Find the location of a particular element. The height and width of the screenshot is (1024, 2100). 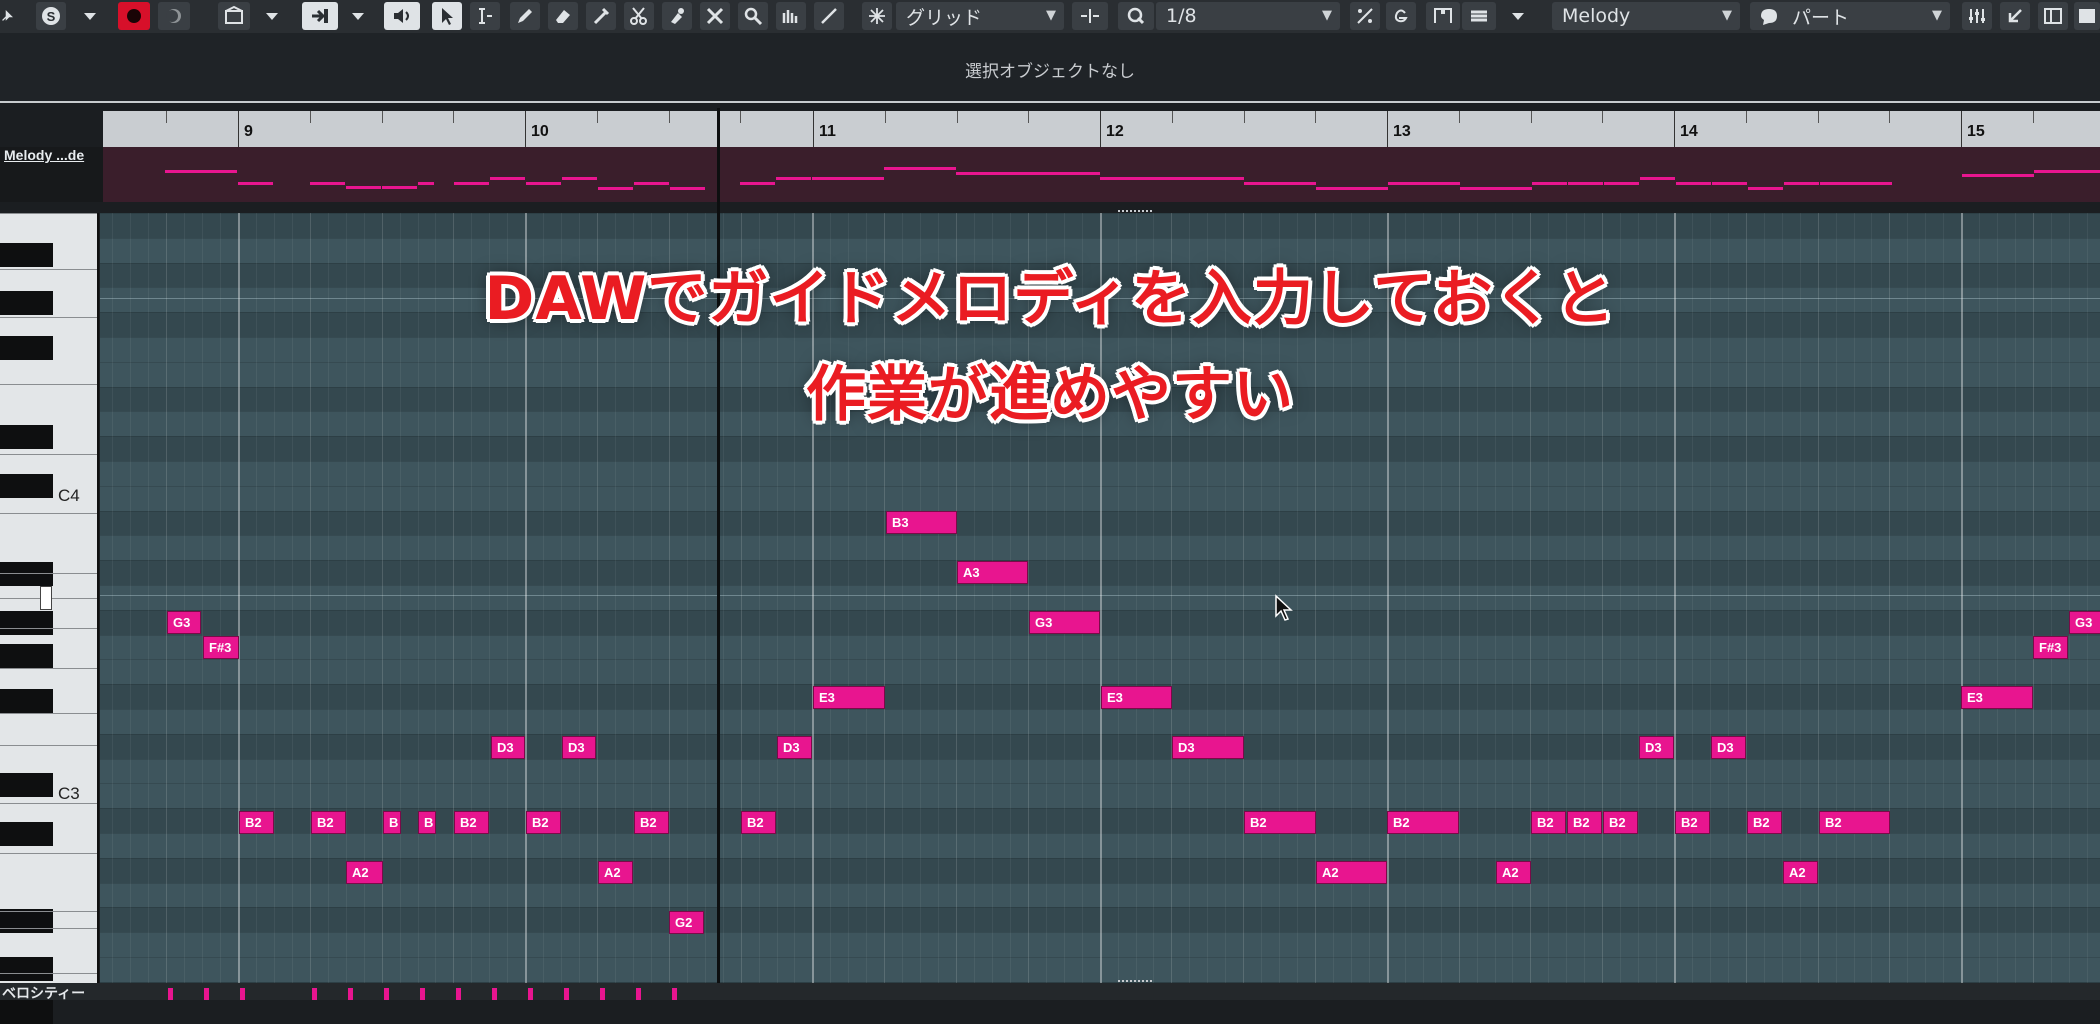

playhead-cursor is located at coordinates (718, 554).